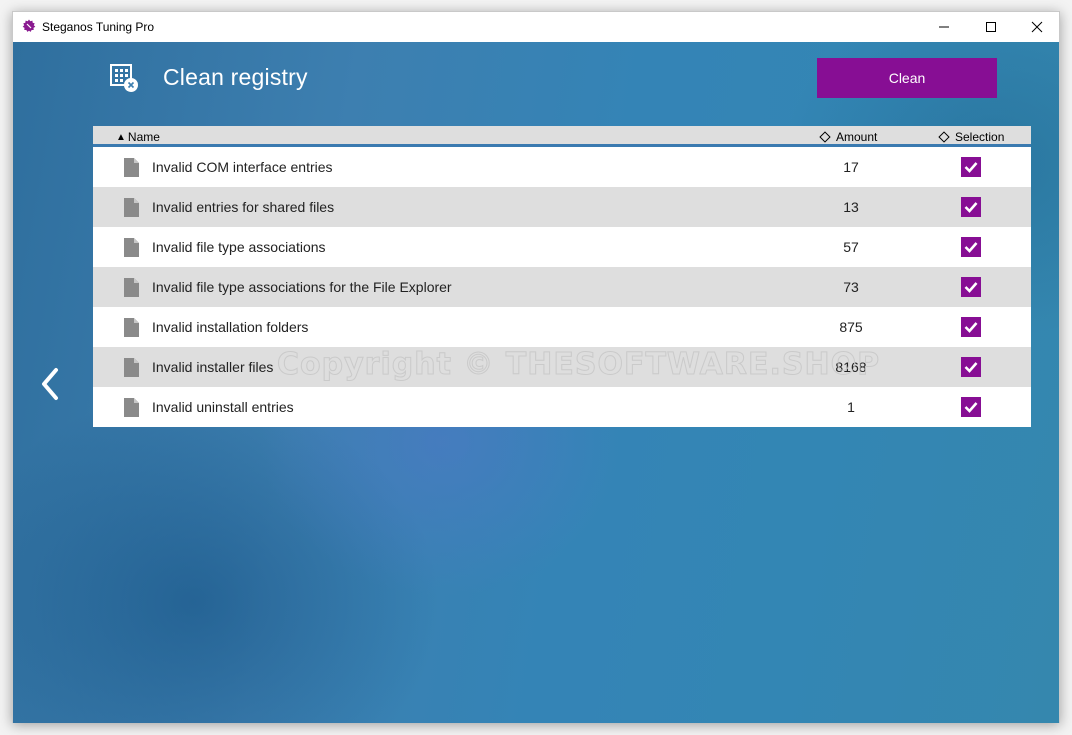 The image size is (1072, 735). Describe the element at coordinates (562, 247) in the screenshot. I see `table-row: Invalid file type associations 57` at that location.